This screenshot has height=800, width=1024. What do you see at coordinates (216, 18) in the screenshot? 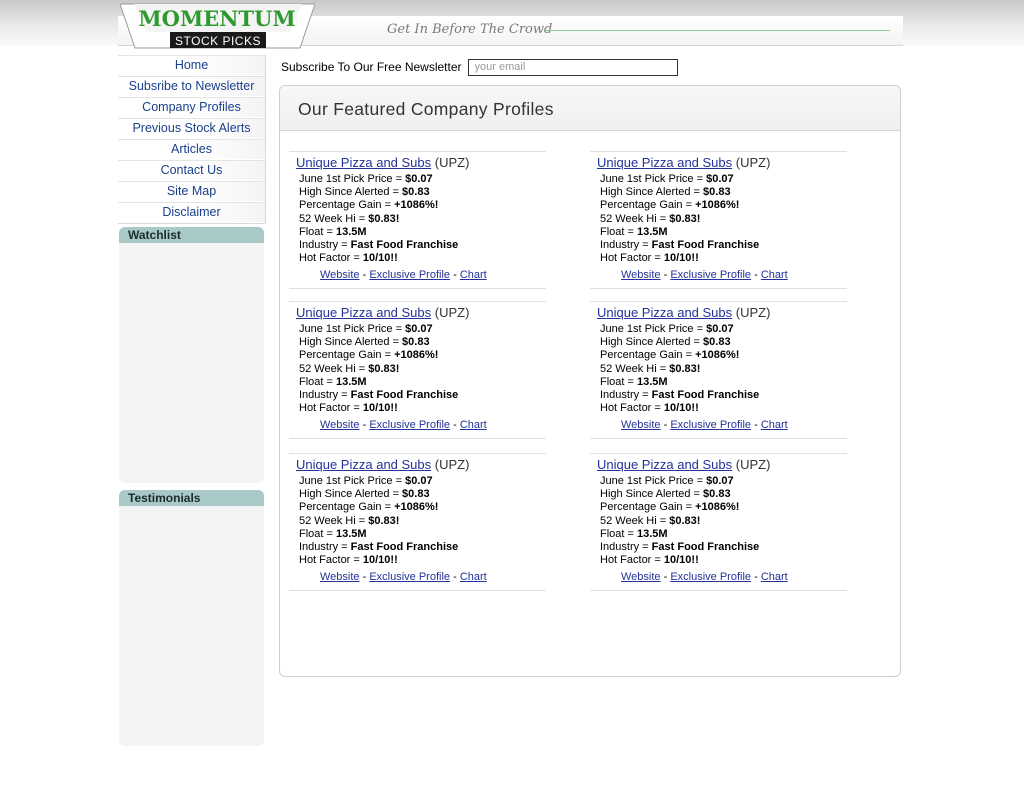
I see `logo-word: MOMENTUM` at bounding box center [216, 18].